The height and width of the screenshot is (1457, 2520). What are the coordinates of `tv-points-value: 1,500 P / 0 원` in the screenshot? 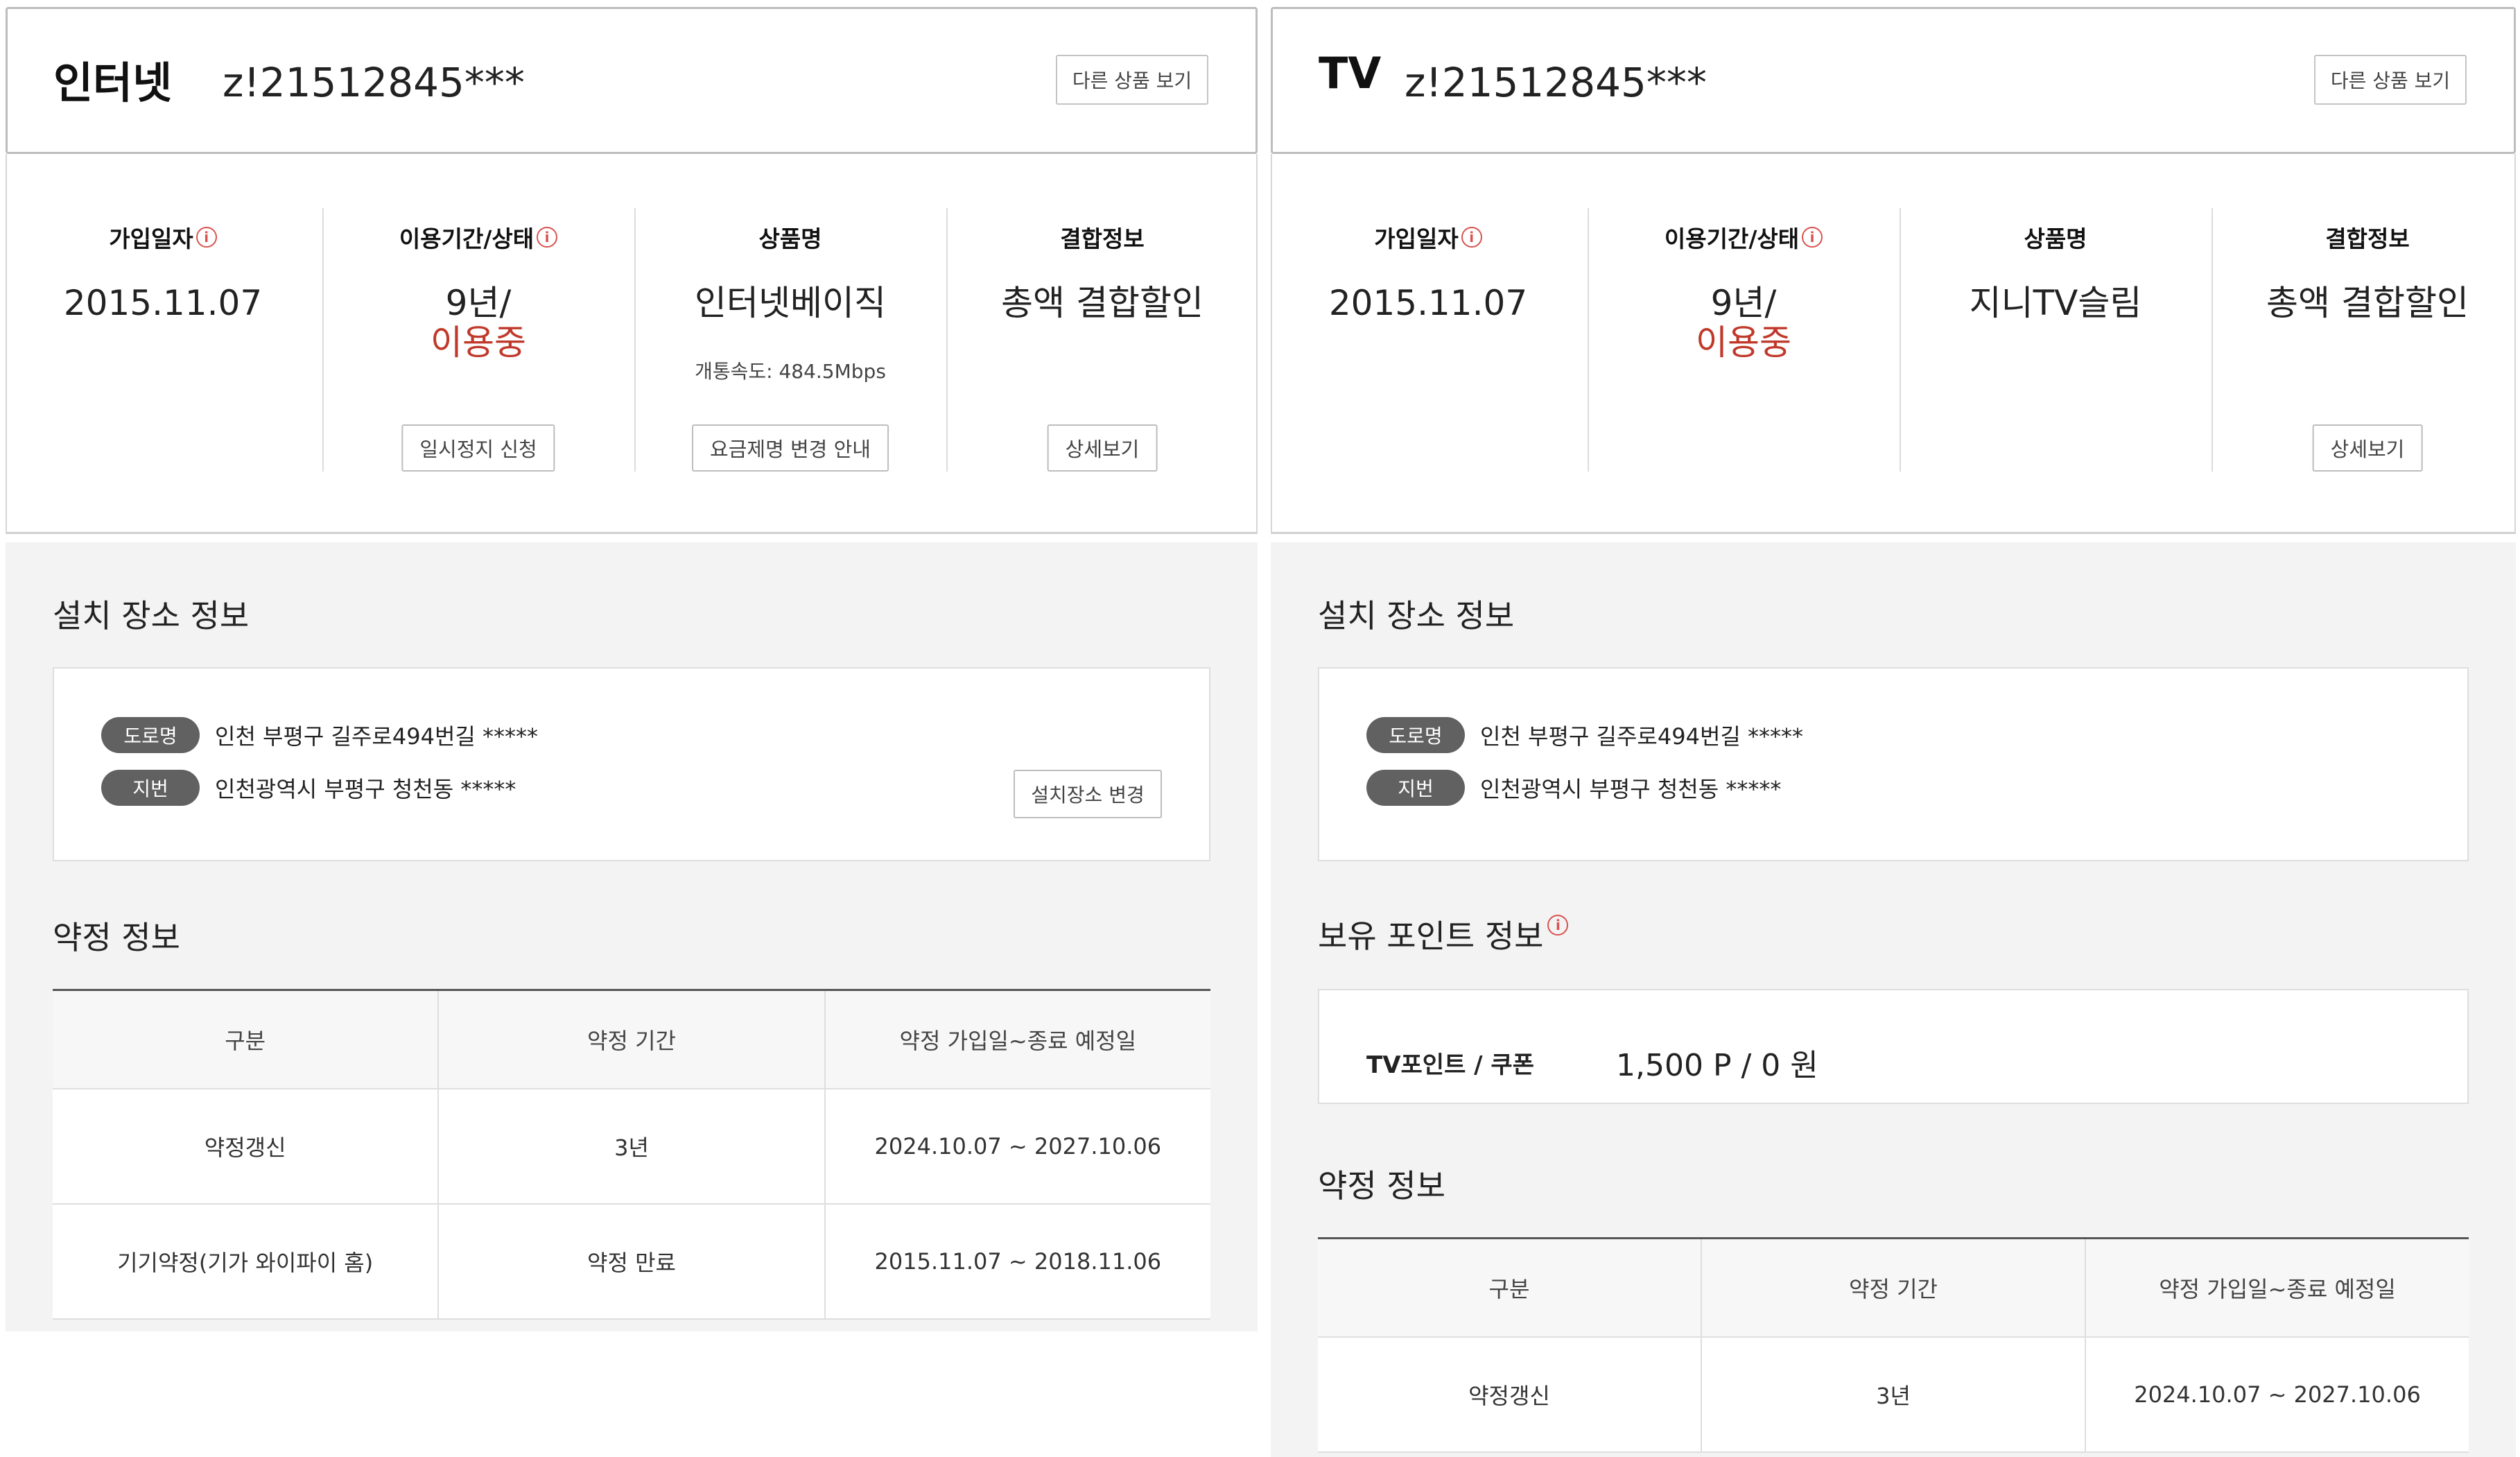 It's located at (1717, 1065).